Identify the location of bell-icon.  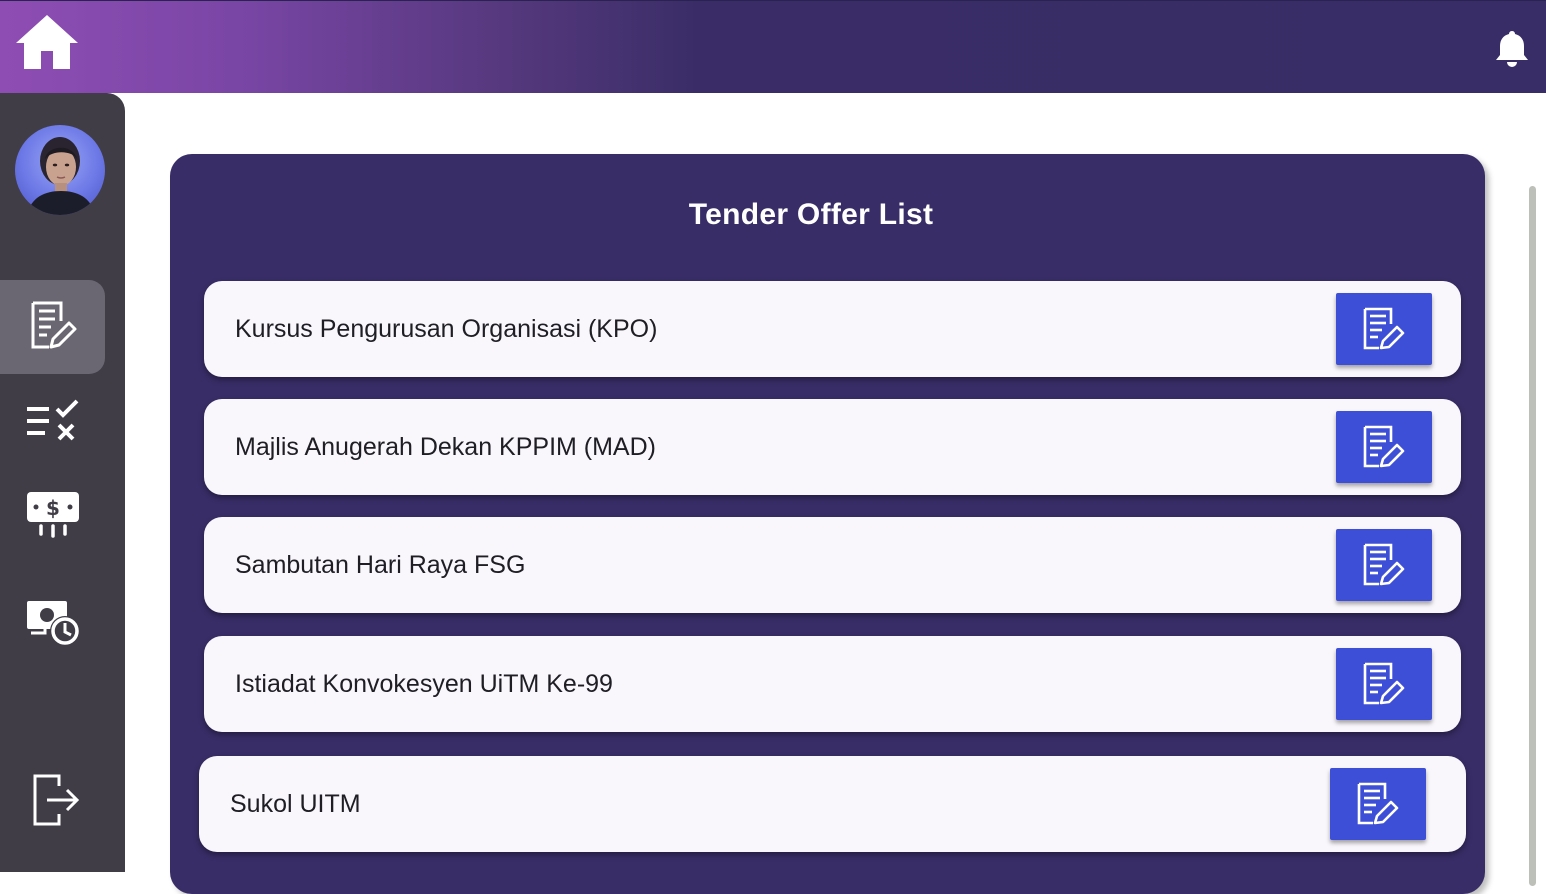
(1512, 49).